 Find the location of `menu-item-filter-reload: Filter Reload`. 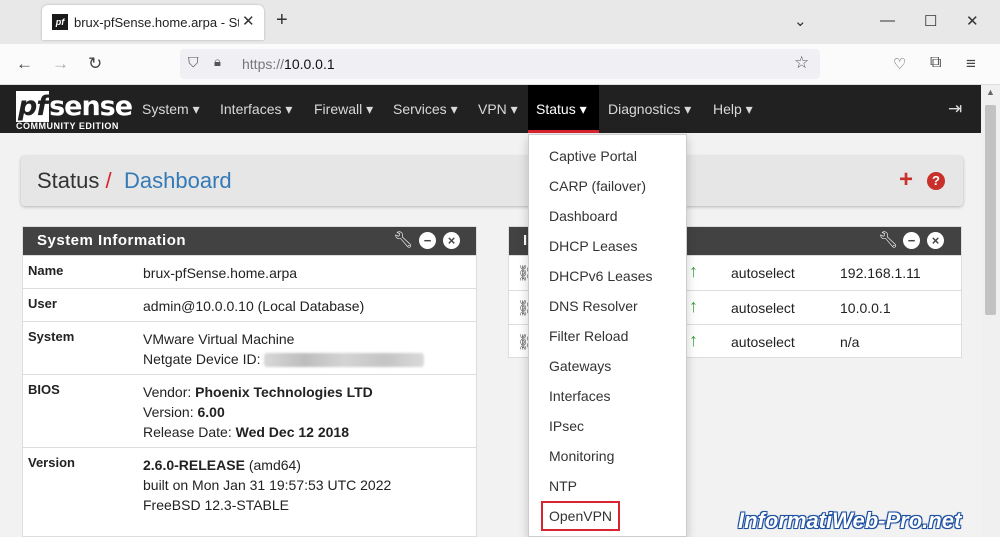

menu-item-filter-reload: Filter Reload is located at coordinates (588, 336).